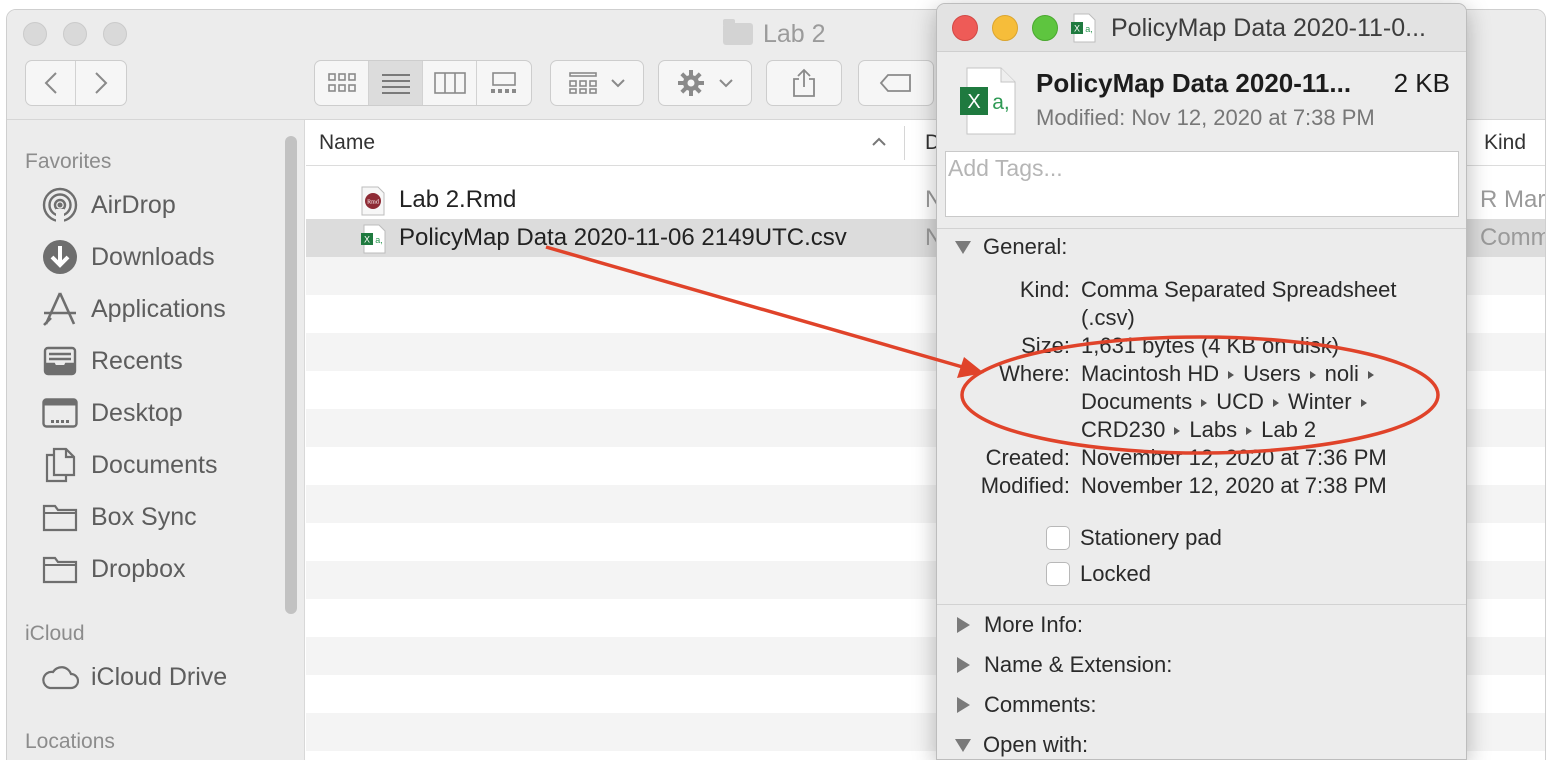 Image resolution: width=1564 pixels, height=760 pixels. Describe the element at coordinates (1005, 28) in the screenshot. I see `minimize-button` at that location.